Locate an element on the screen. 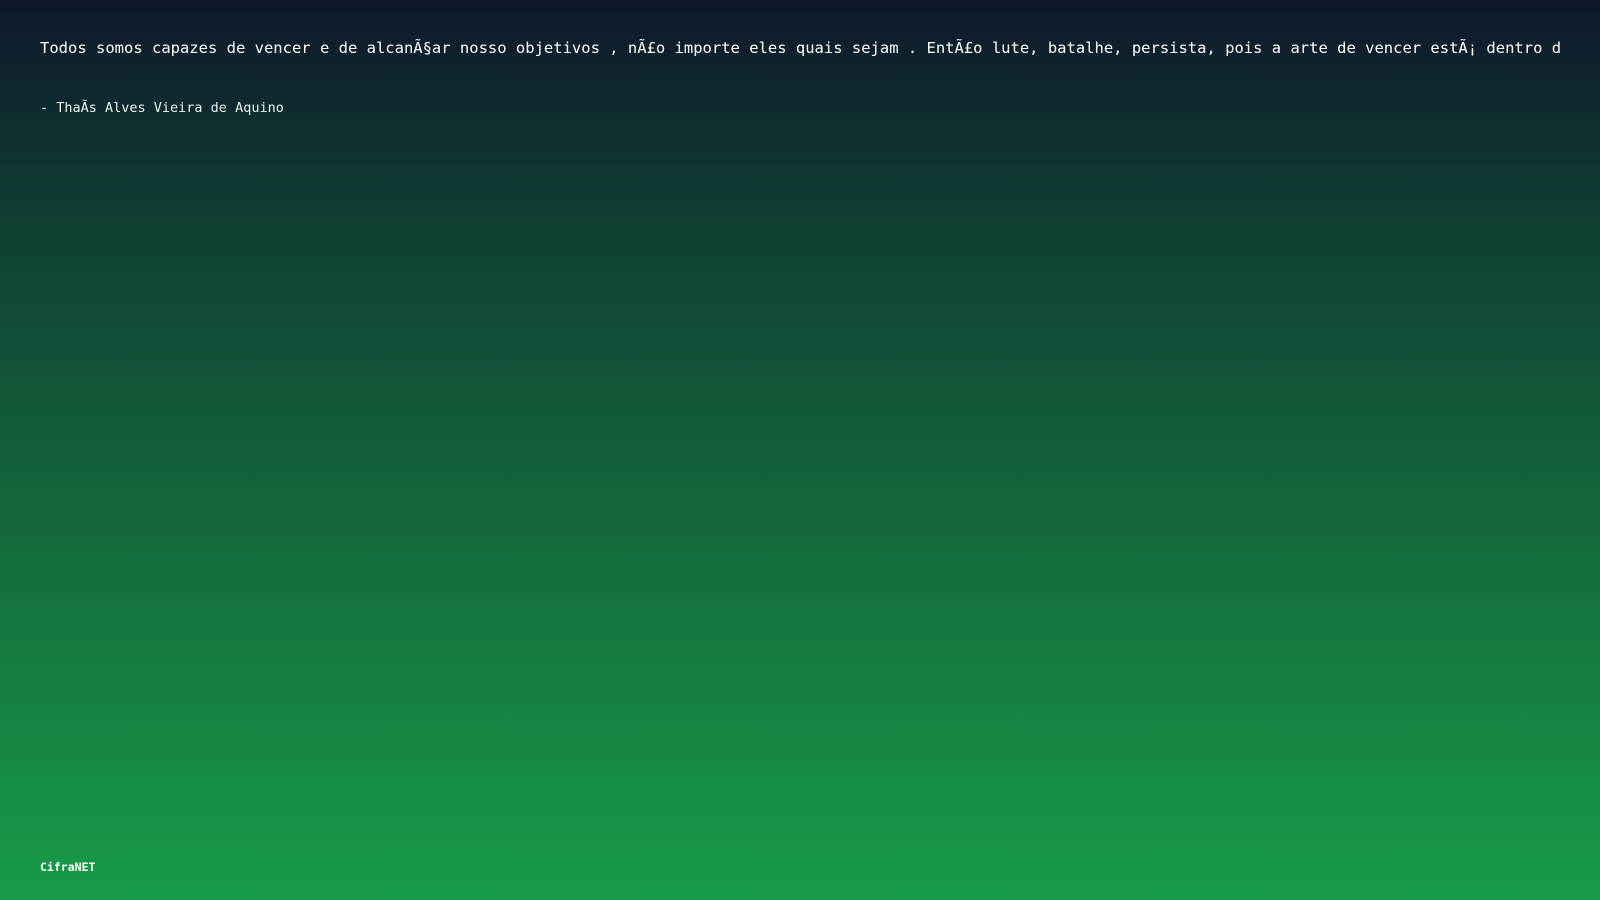  brand-logo-text: CifraNET is located at coordinates (68, 867).